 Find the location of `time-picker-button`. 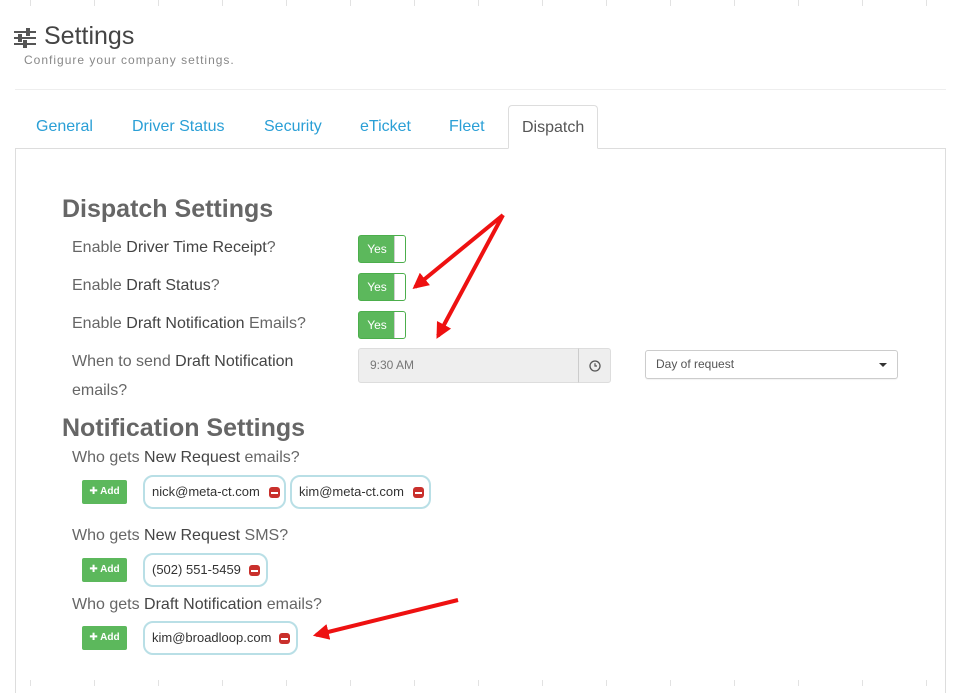

time-picker-button is located at coordinates (594, 365).